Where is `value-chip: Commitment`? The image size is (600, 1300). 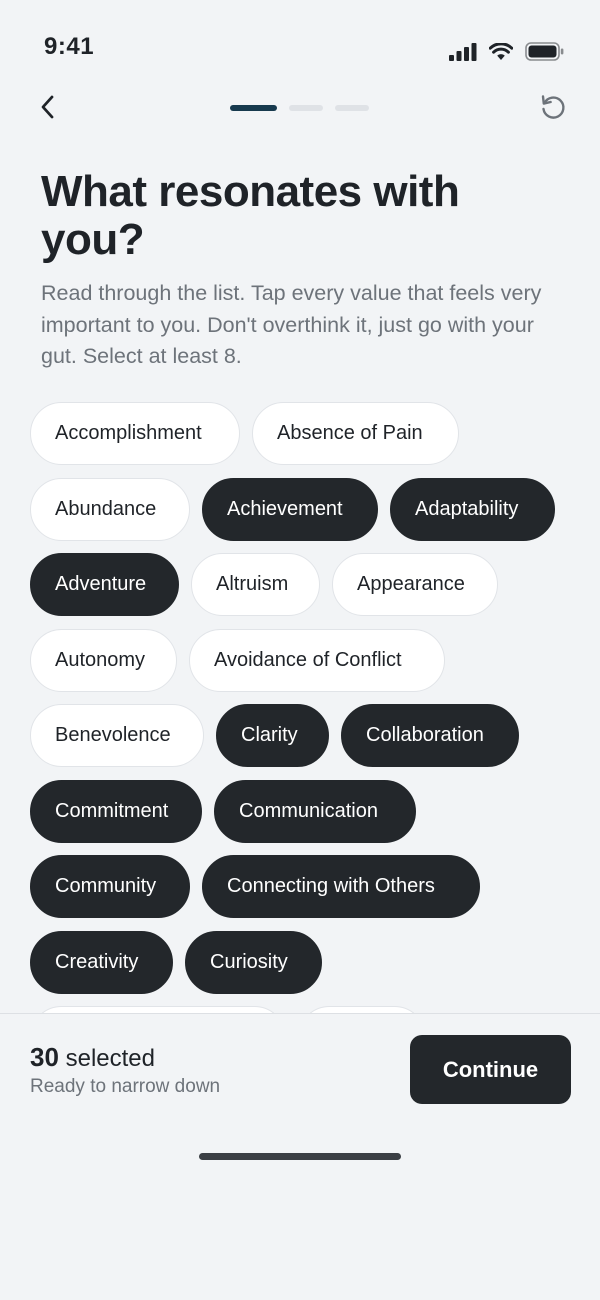 value-chip: Commitment is located at coordinates (116, 811).